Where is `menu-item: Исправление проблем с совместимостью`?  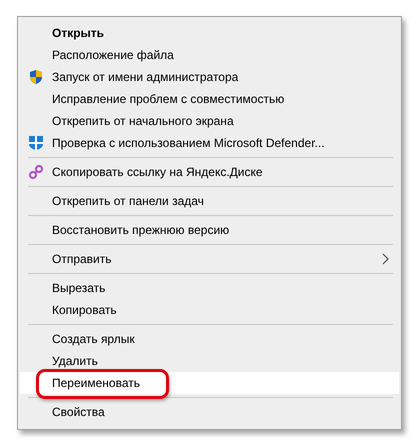
menu-item: Исправление проблем с совместимостью is located at coordinates (209, 99).